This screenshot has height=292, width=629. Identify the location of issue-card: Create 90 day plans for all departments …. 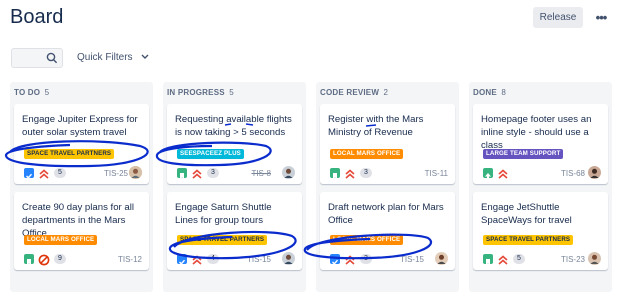
(81, 231).